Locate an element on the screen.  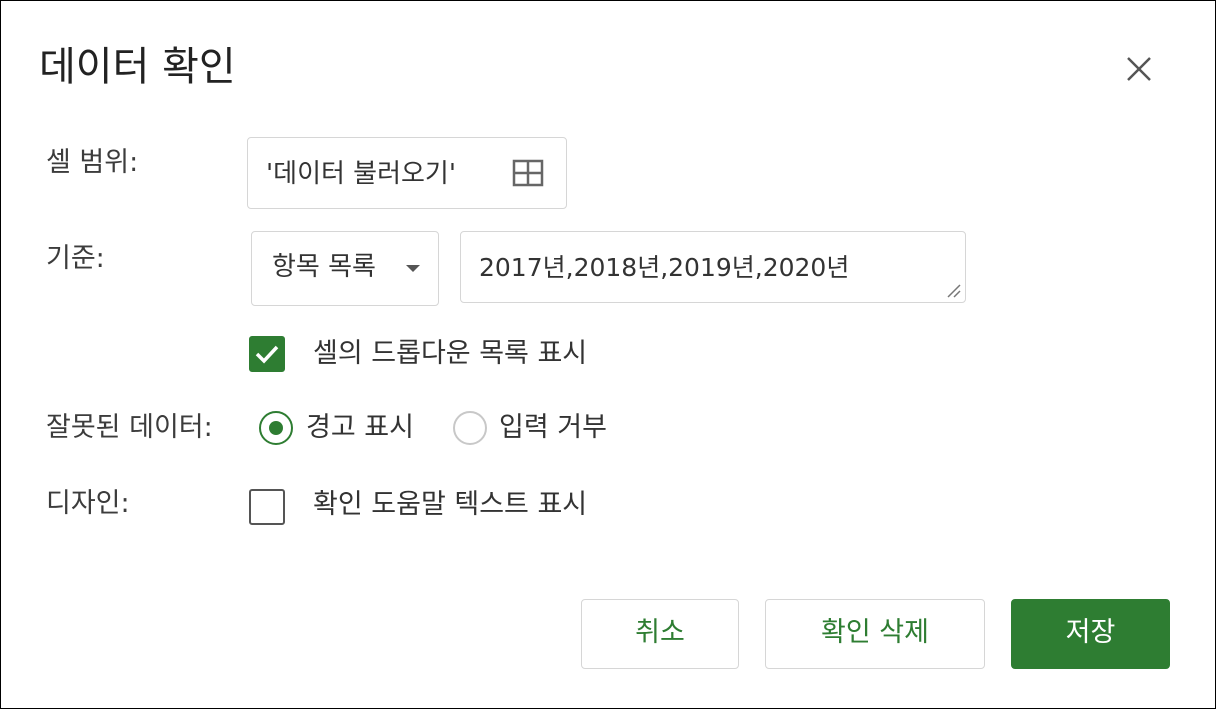
criteria-items-input: 2017년,2018년,2019년,2020년 is located at coordinates (713, 267).